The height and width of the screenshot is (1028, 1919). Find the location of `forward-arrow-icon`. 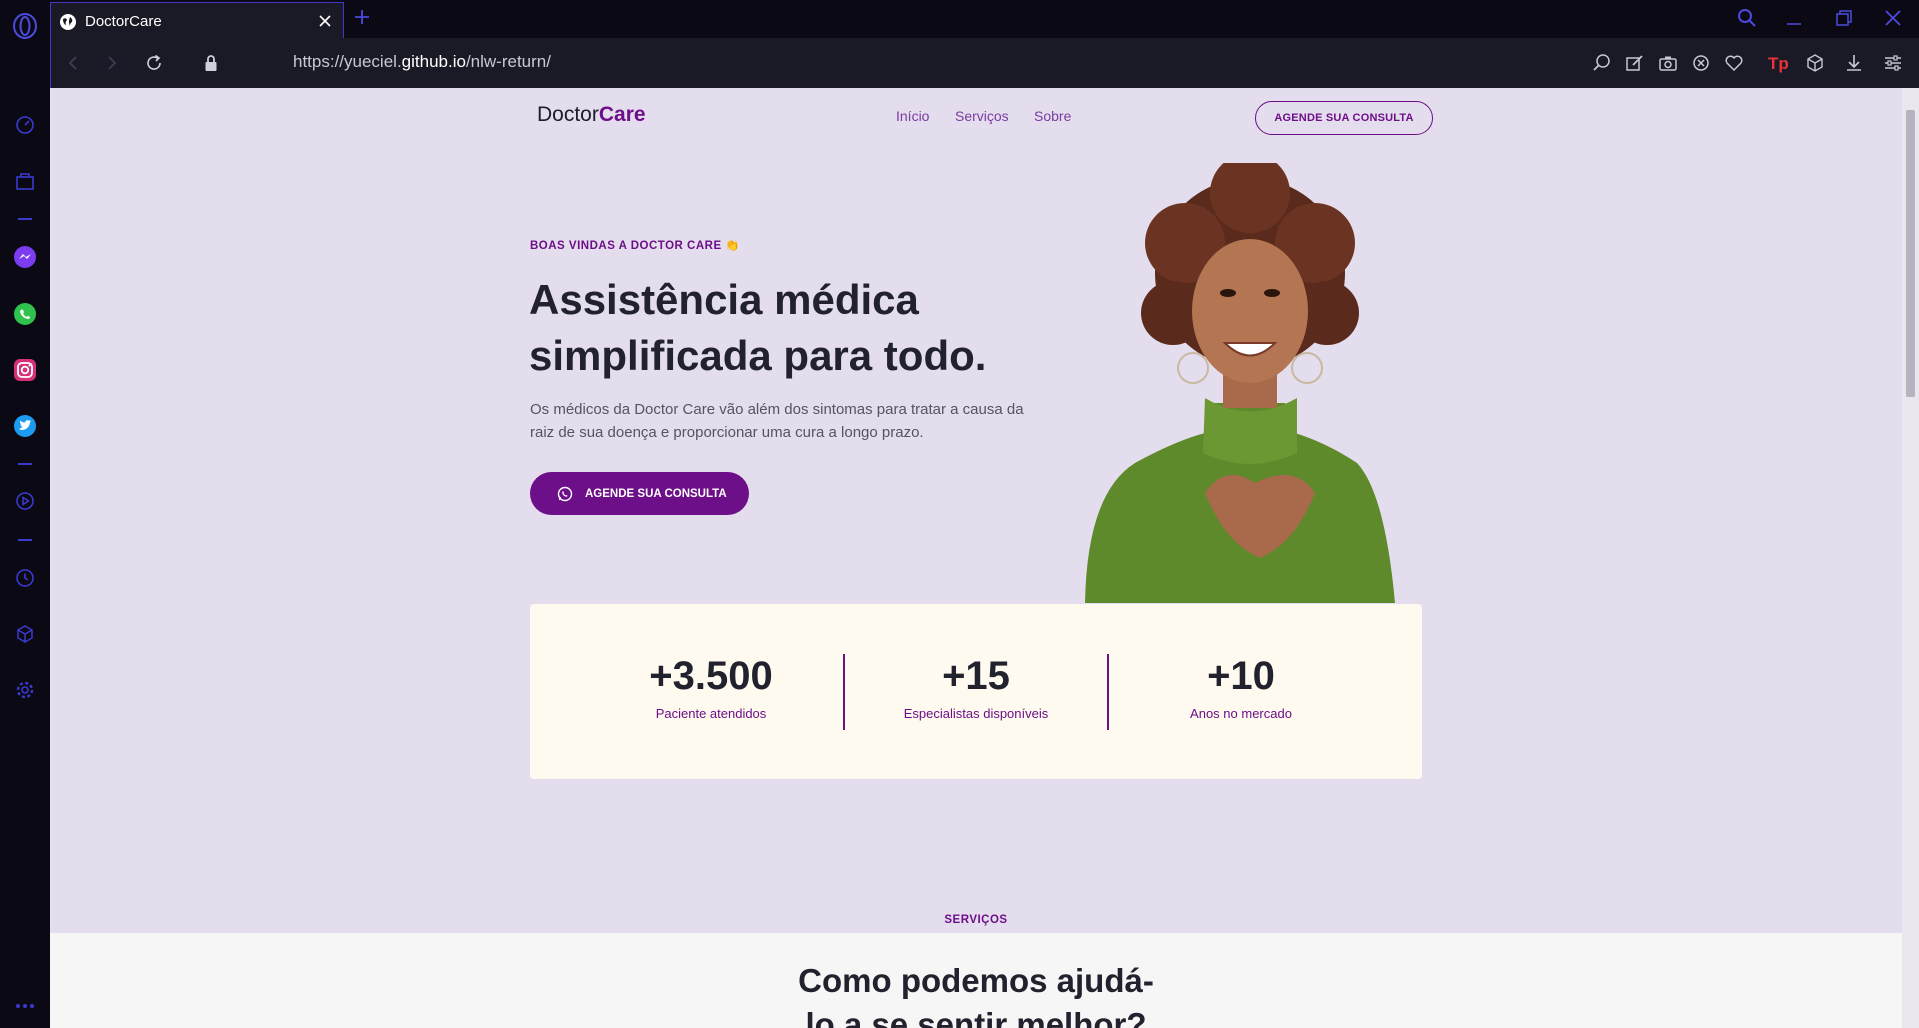

forward-arrow-icon is located at coordinates (112, 63).